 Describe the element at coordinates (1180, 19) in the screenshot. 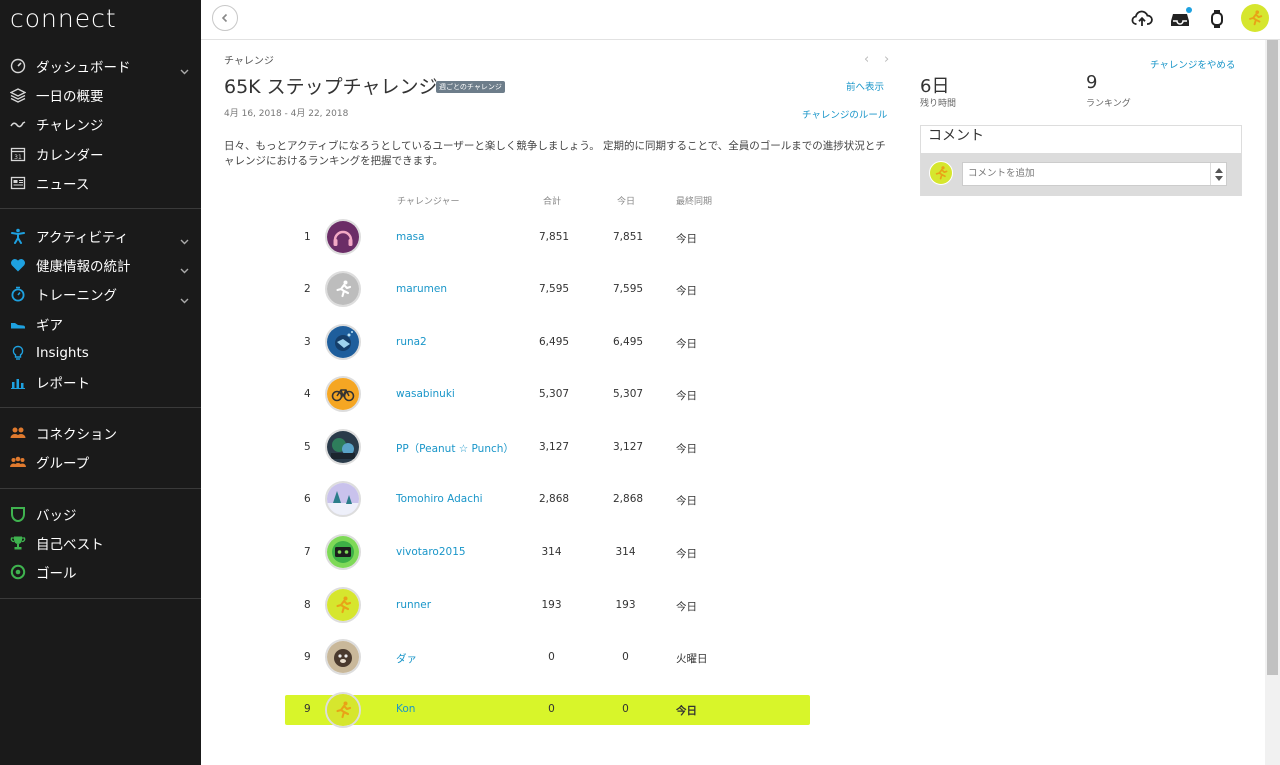

I see `inbox-icon` at that location.